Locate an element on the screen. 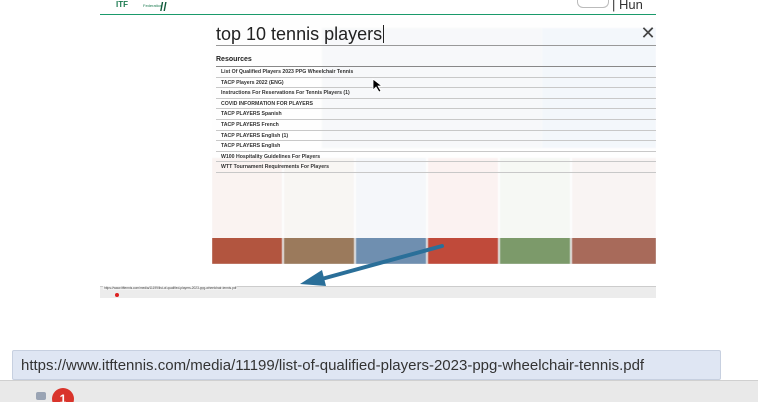  result-item: COVID INFORMATION FOR PLAYERS is located at coordinates (436, 104).